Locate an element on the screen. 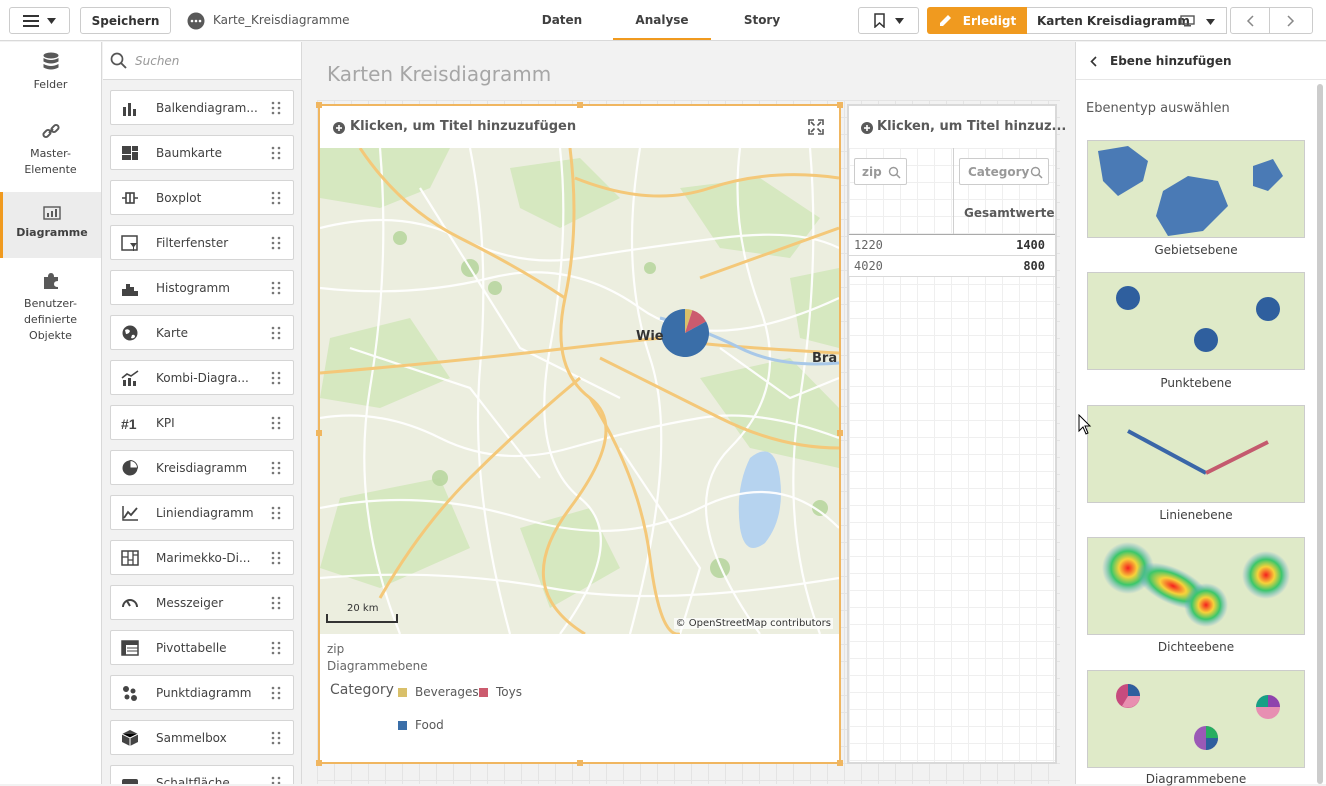  asset-item: Karte is located at coordinates (202, 332).